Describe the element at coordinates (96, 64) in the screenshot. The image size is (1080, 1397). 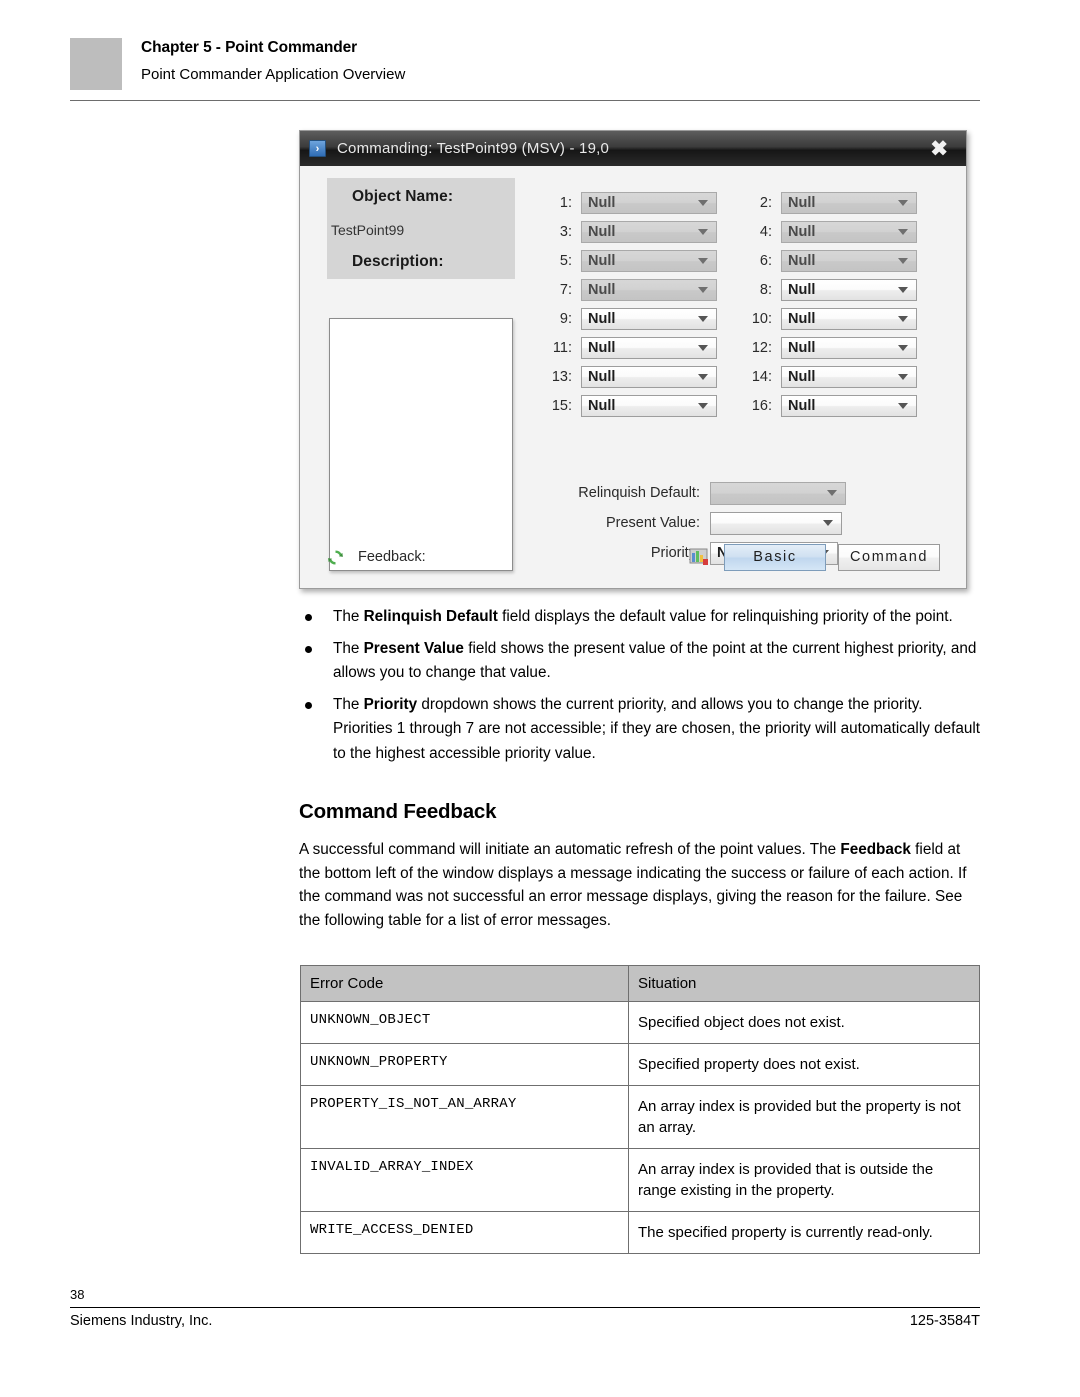
I see `header-swatch` at that location.